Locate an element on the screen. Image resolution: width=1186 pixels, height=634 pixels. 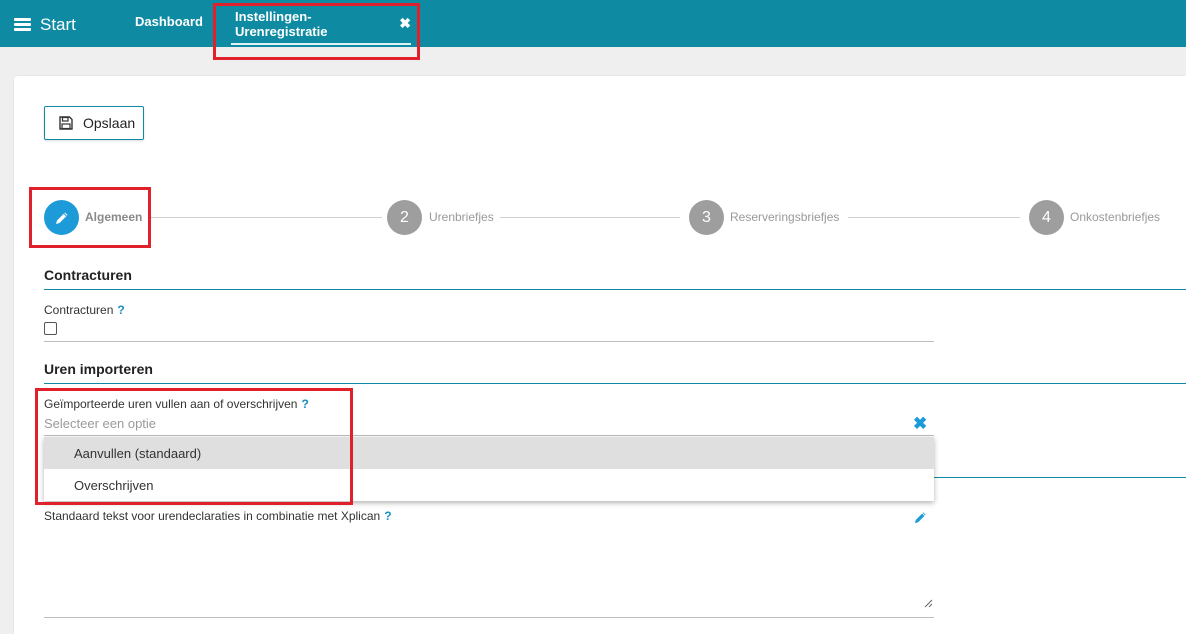
tab-dashboard: Dashboard is located at coordinates (169, 22).